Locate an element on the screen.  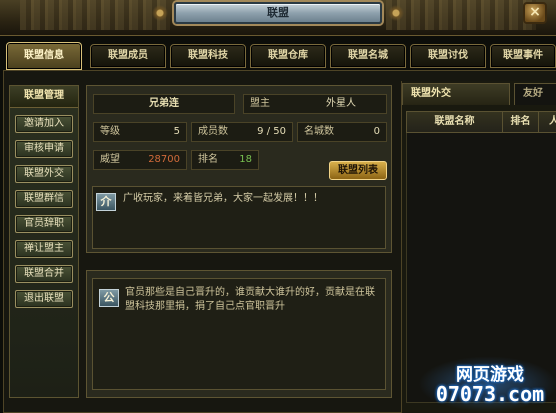
intro-box: 介 广收玩家，来着皆兄弟，大家一起发展！！！ is located at coordinates (239, 217).